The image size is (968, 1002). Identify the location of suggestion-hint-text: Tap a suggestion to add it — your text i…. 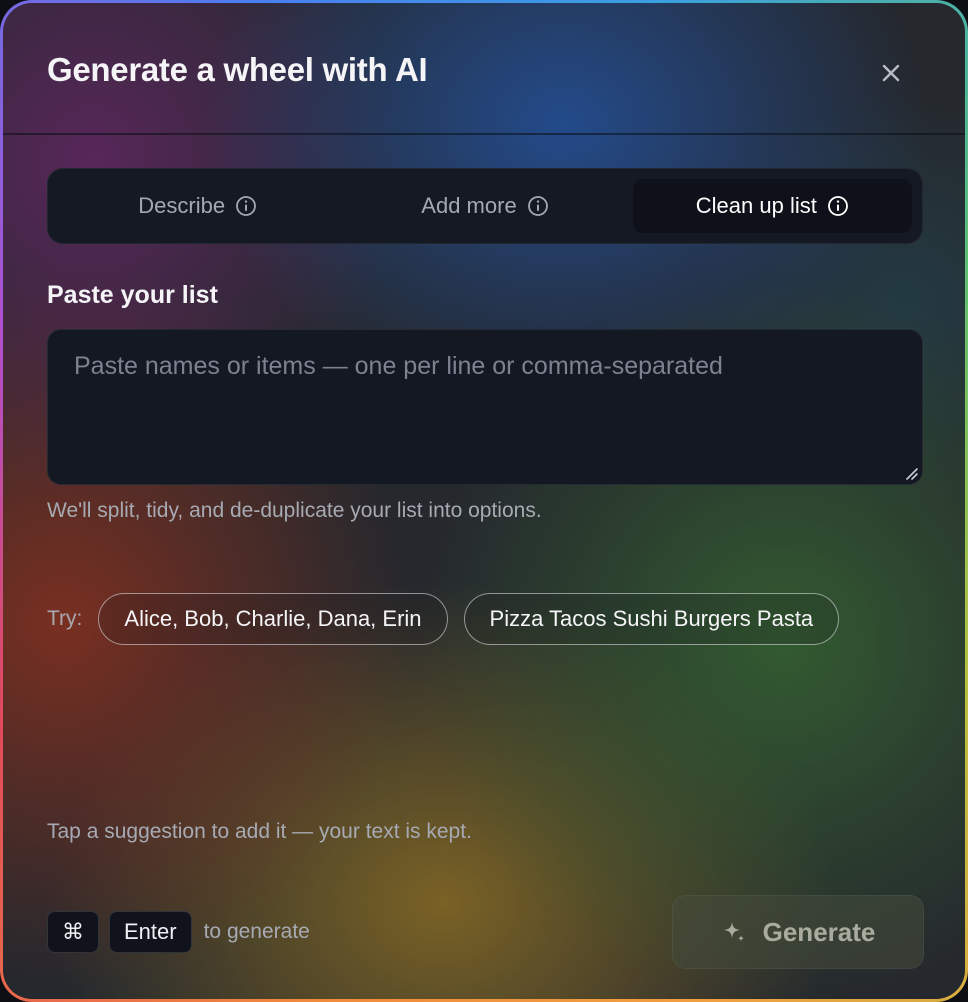
(259, 831).